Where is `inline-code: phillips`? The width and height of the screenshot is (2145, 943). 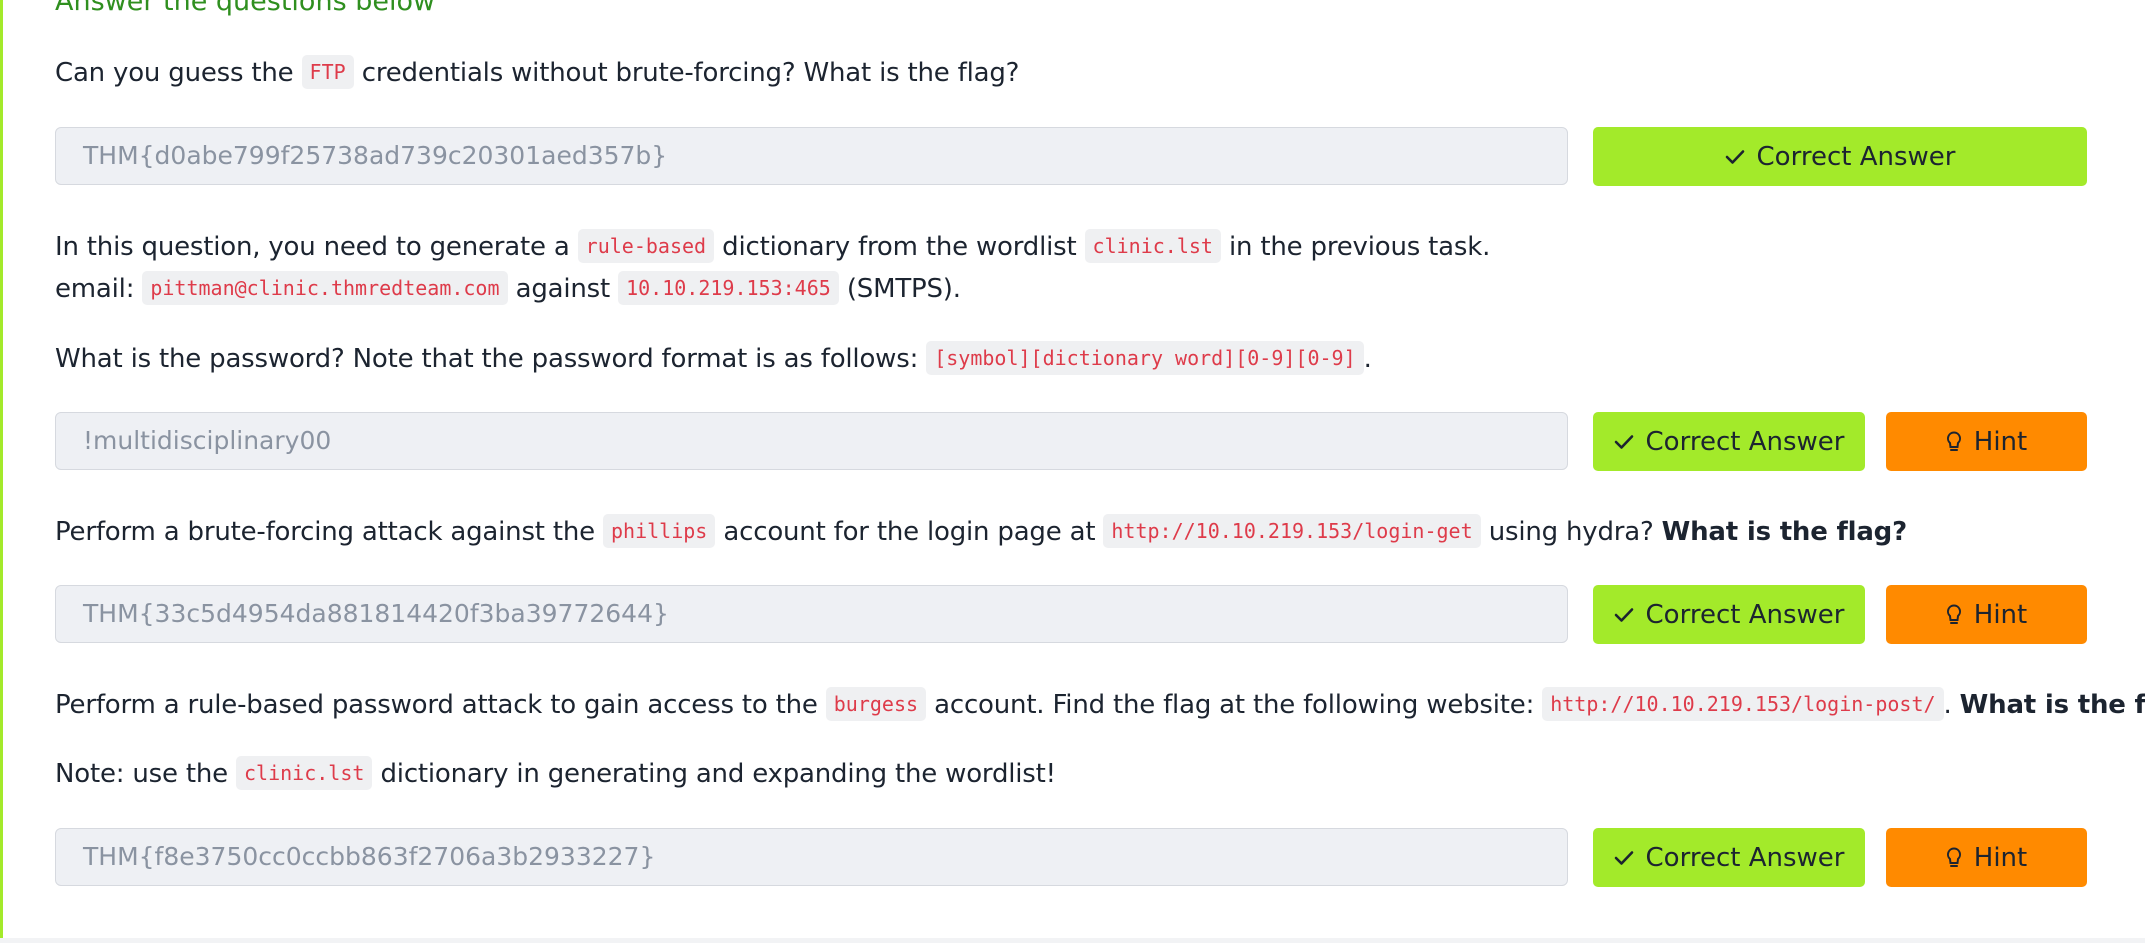
inline-code: phillips is located at coordinates (659, 531).